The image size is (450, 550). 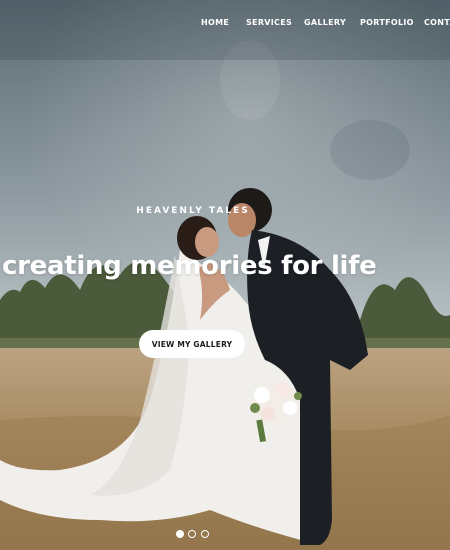 What do you see at coordinates (269, 22) in the screenshot?
I see `nav-services-link: SERVICES` at bounding box center [269, 22].